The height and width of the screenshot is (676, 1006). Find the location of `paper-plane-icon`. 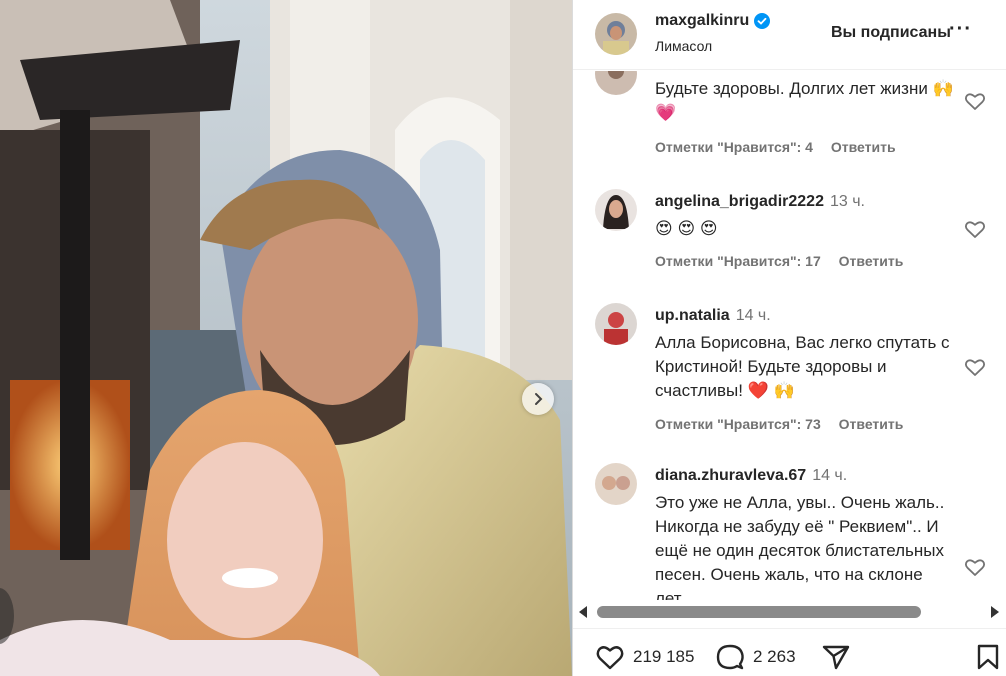

paper-plane-icon is located at coordinates (836, 657).